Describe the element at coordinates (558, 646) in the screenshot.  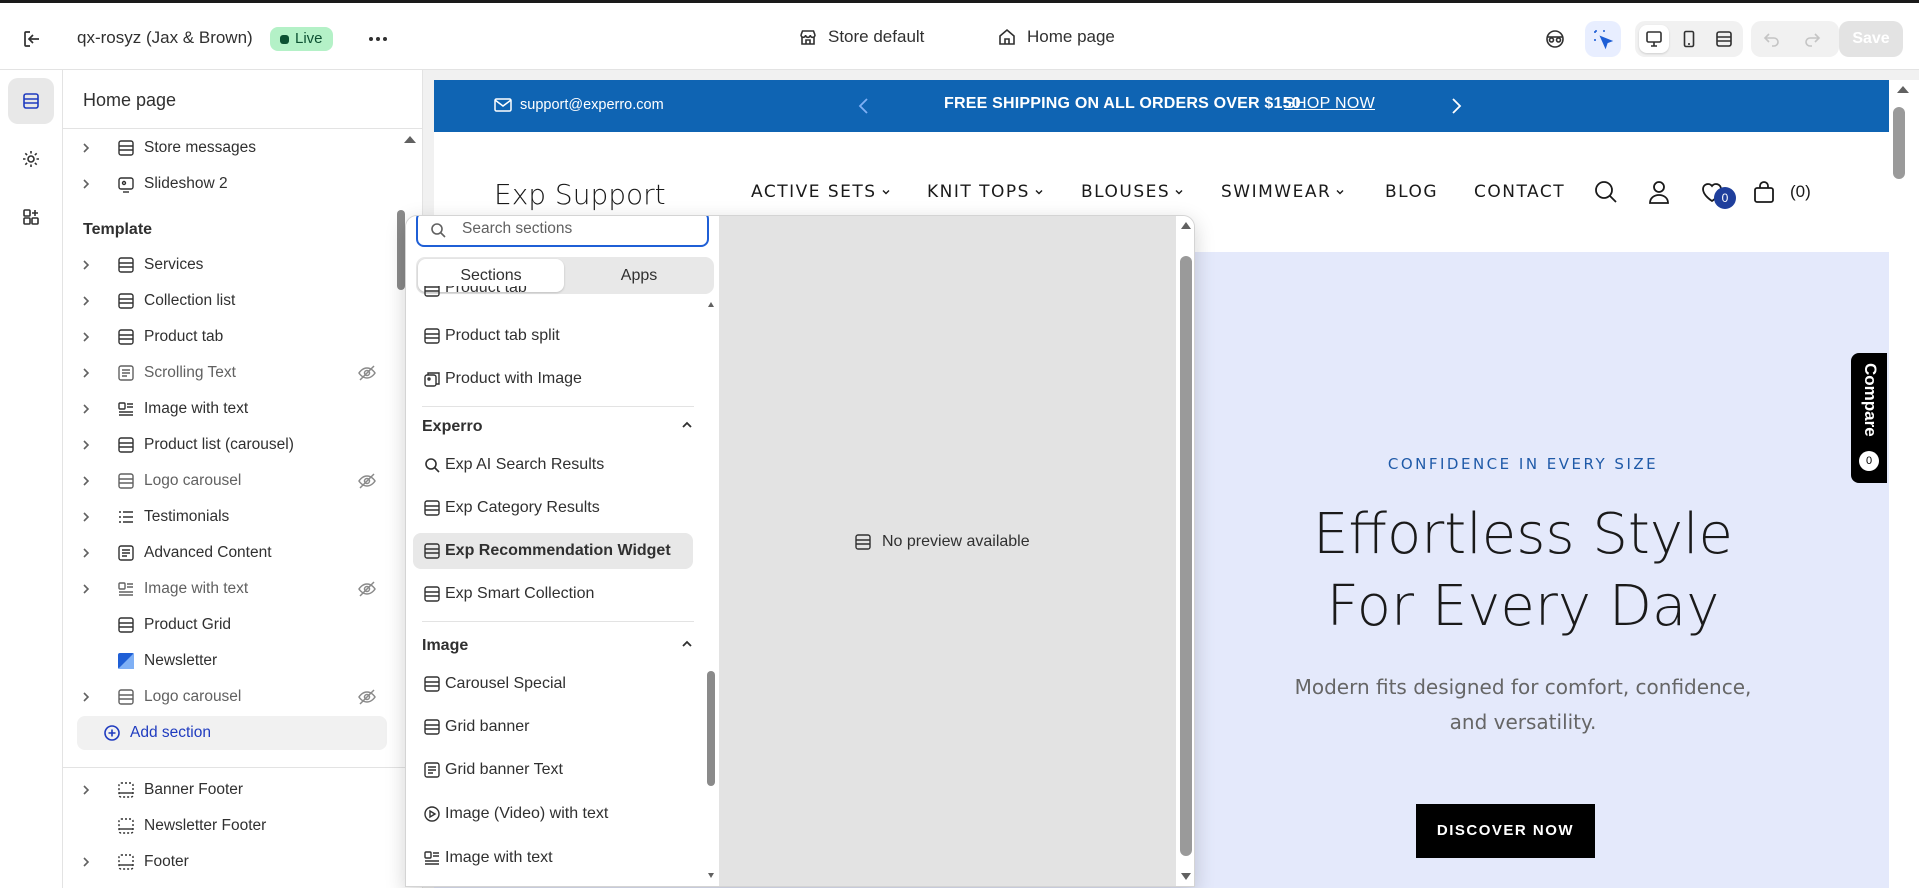
I see `group-header-image: Image` at that location.